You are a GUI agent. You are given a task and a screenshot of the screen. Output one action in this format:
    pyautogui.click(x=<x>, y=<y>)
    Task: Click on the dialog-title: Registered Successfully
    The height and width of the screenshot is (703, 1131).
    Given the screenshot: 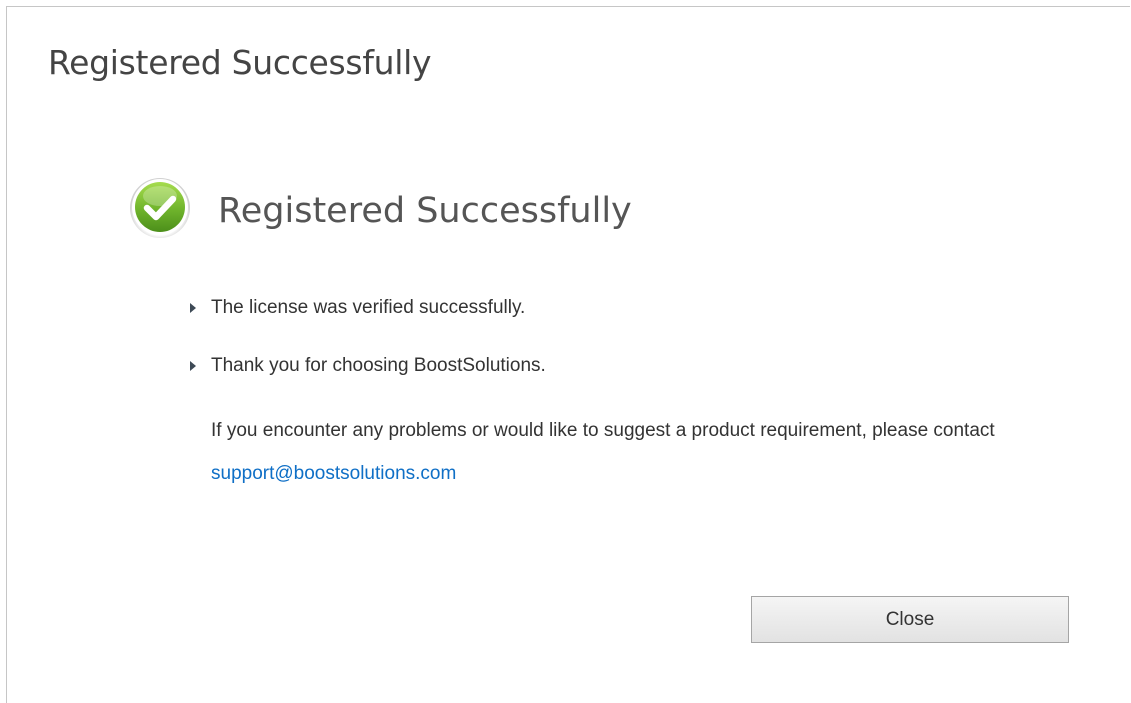 What is the action you would take?
    pyautogui.click(x=240, y=62)
    